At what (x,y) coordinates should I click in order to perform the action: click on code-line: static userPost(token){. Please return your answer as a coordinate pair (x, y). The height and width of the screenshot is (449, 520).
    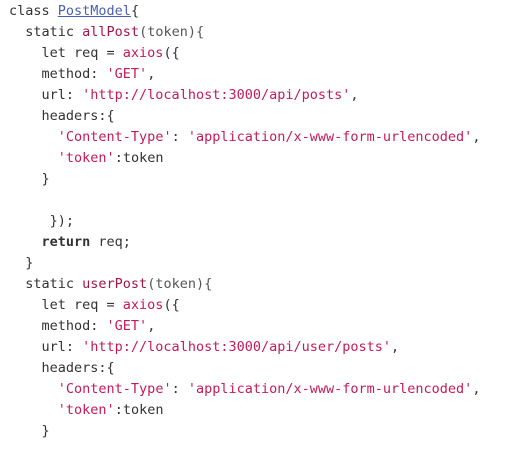
    Looking at the image, I should click on (244, 284).